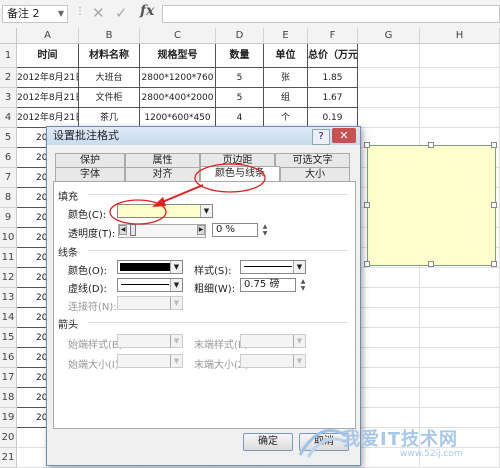 The image size is (500, 468). I want to click on annotation-arrow-line, so click(181, 194).